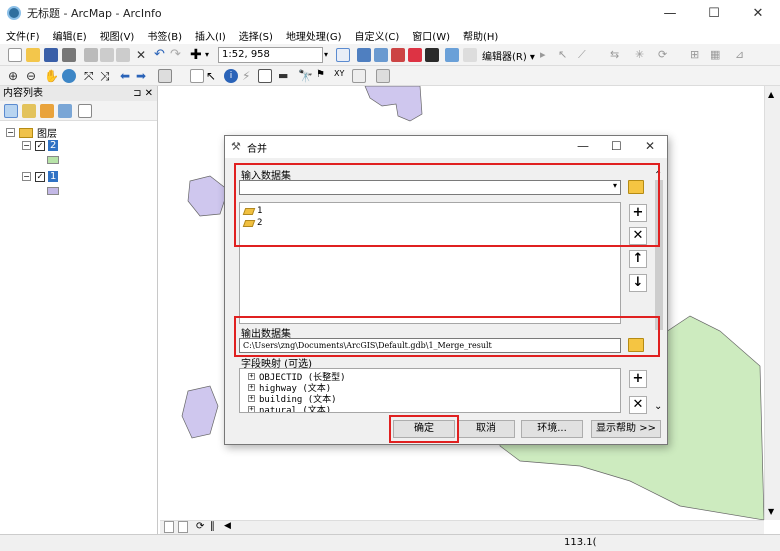 This screenshot has width=780, height=551. What do you see at coordinates (742, 55) in the screenshot?
I see `create-features-icon: ⊿` at bounding box center [742, 55].